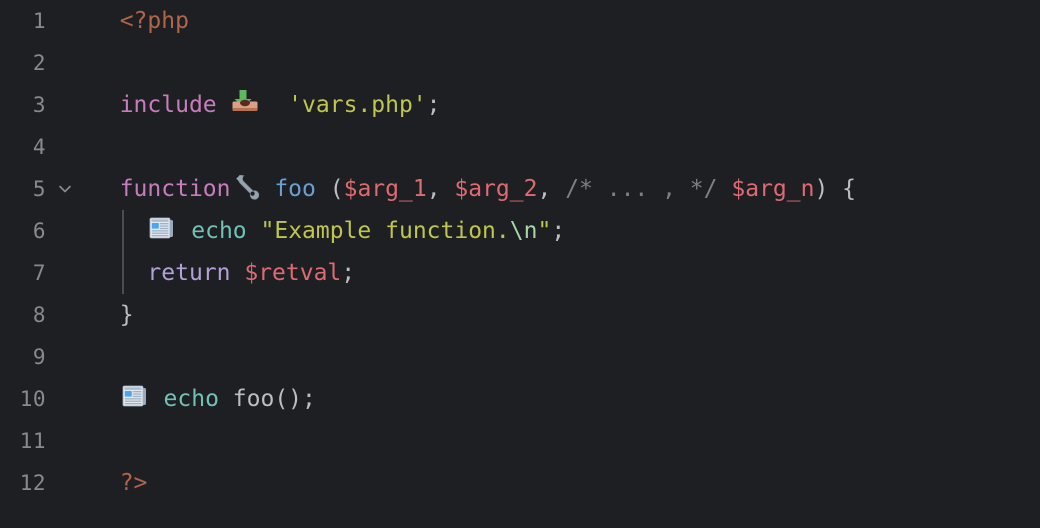 This screenshot has width=1040, height=528. I want to click on code-line: echo "Example function.\n";, so click(566, 231).